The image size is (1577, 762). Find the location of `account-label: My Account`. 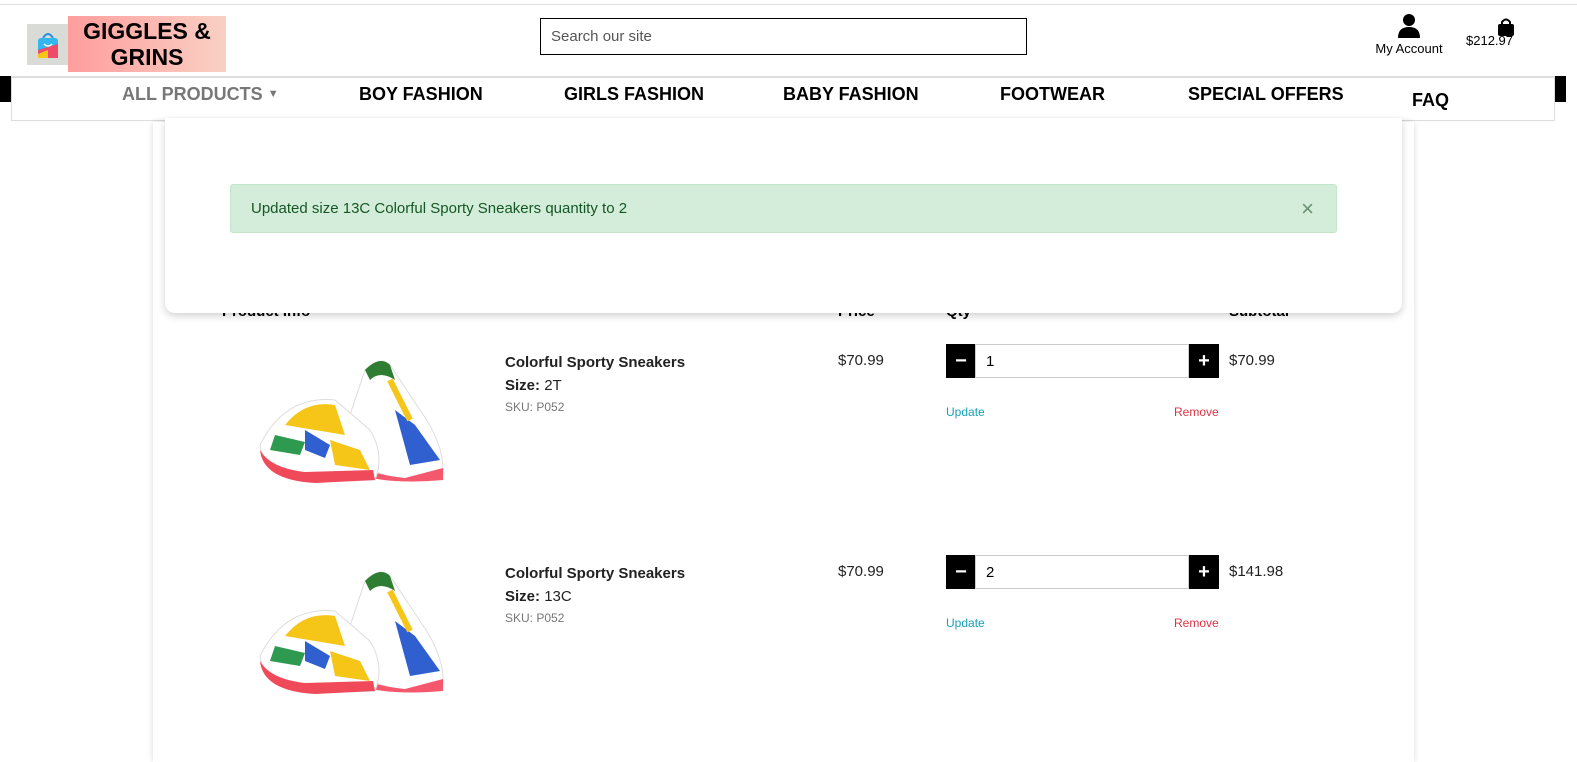

account-label: My Account is located at coordinates (1409, 48).